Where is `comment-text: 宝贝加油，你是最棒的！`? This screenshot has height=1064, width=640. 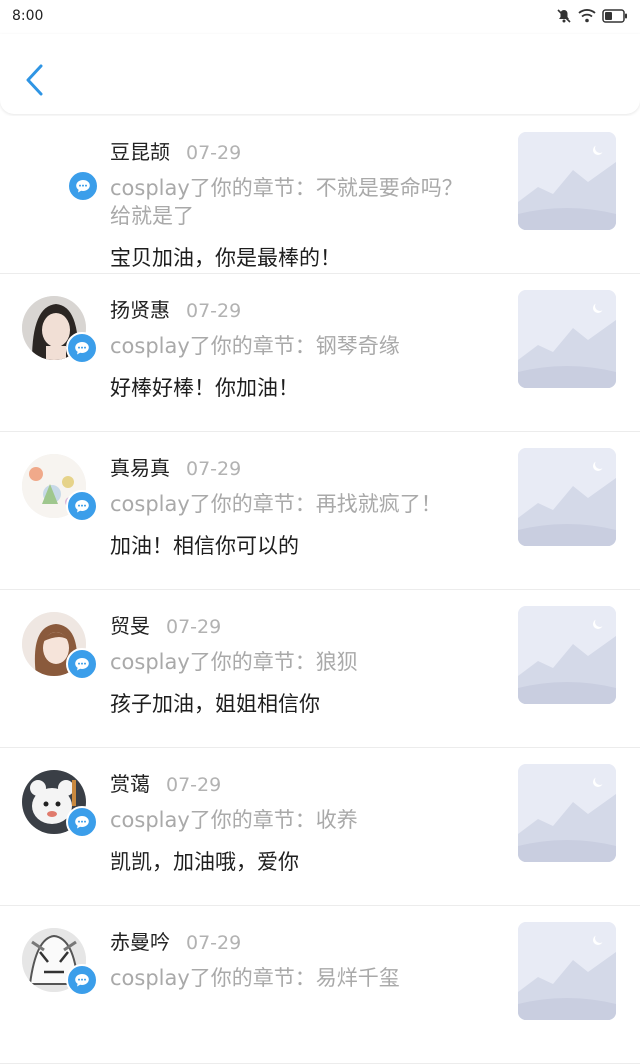 comment-text: 宝贝加油，你是最棒的！ is located at coordinates (225, 258).